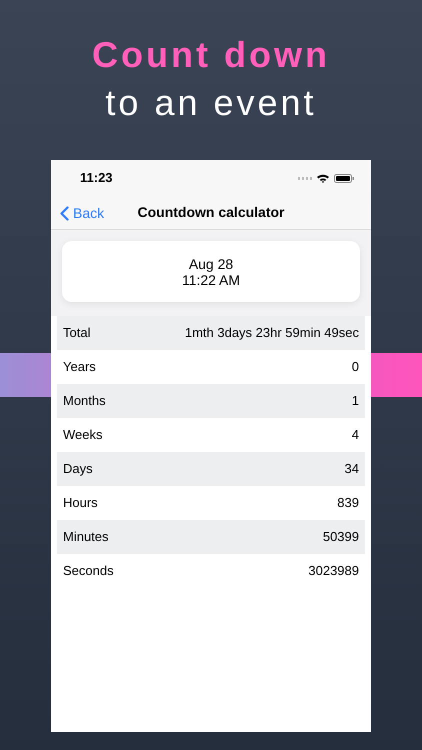  What do you see at coordinates (344, 178) in the screenshot?
I see `battery-icon` at bounding box center [344, 178].